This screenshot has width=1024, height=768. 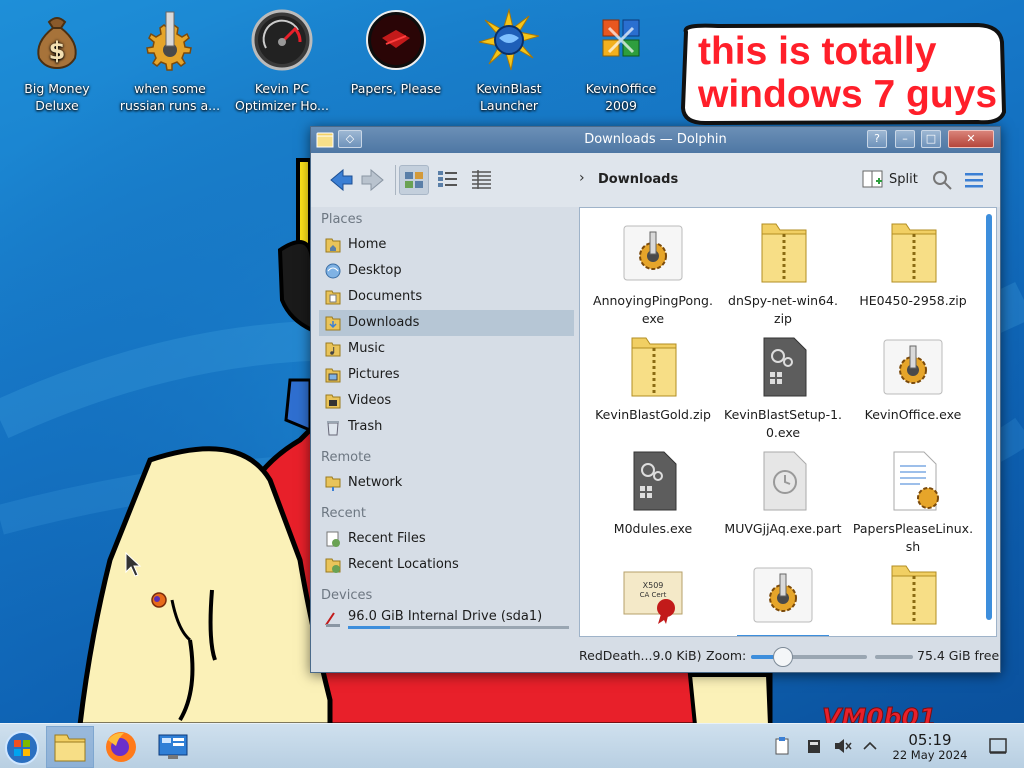 I want to click on file-name: KevinOffice.exe, so click(x=913, y=414).